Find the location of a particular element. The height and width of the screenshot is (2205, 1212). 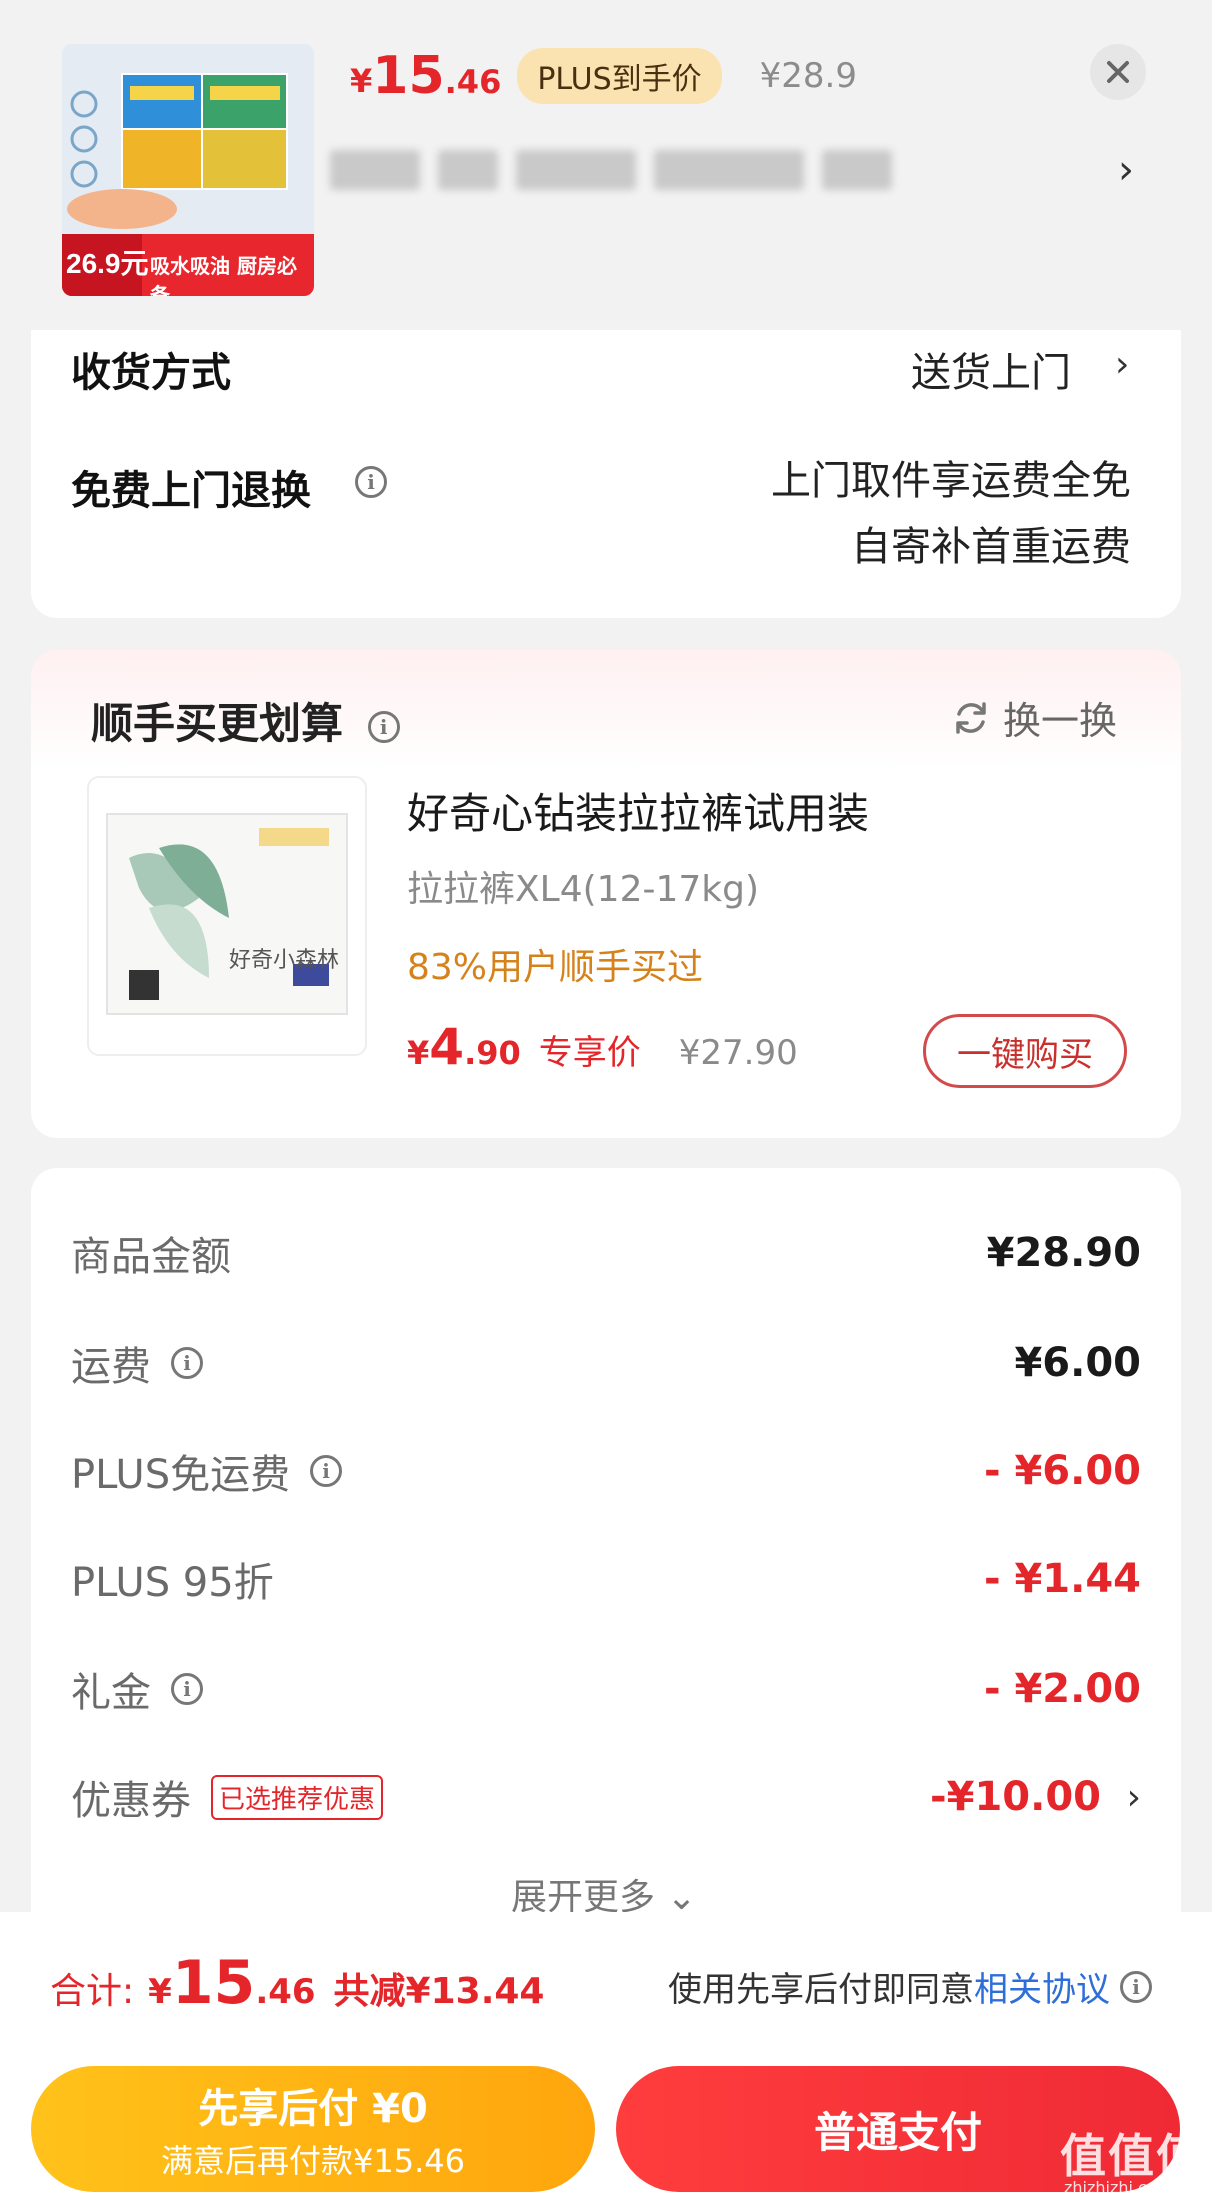

free-return-line1: 上门取件享运费全免 is located at coordinates (951, 481).